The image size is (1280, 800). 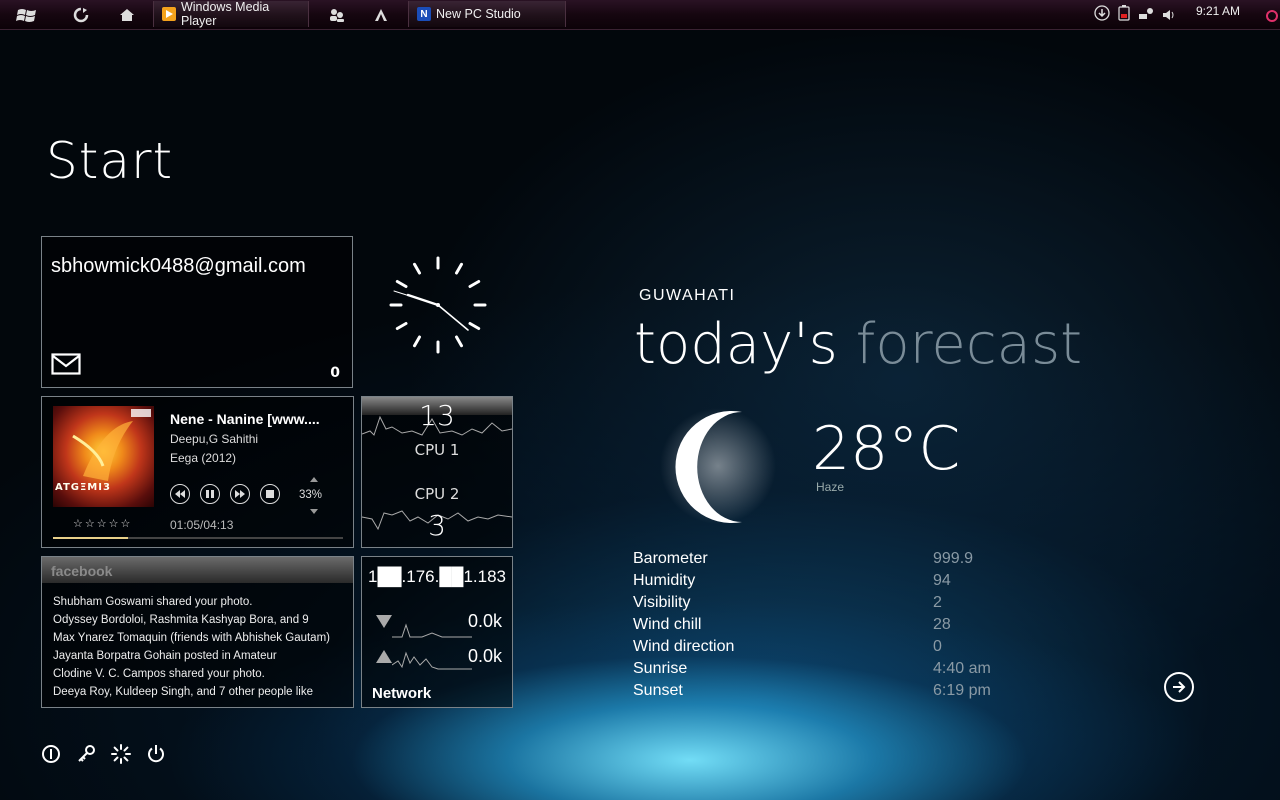 I want to click on playback-time: 01:05/04:13, so click(x=202, y=525).